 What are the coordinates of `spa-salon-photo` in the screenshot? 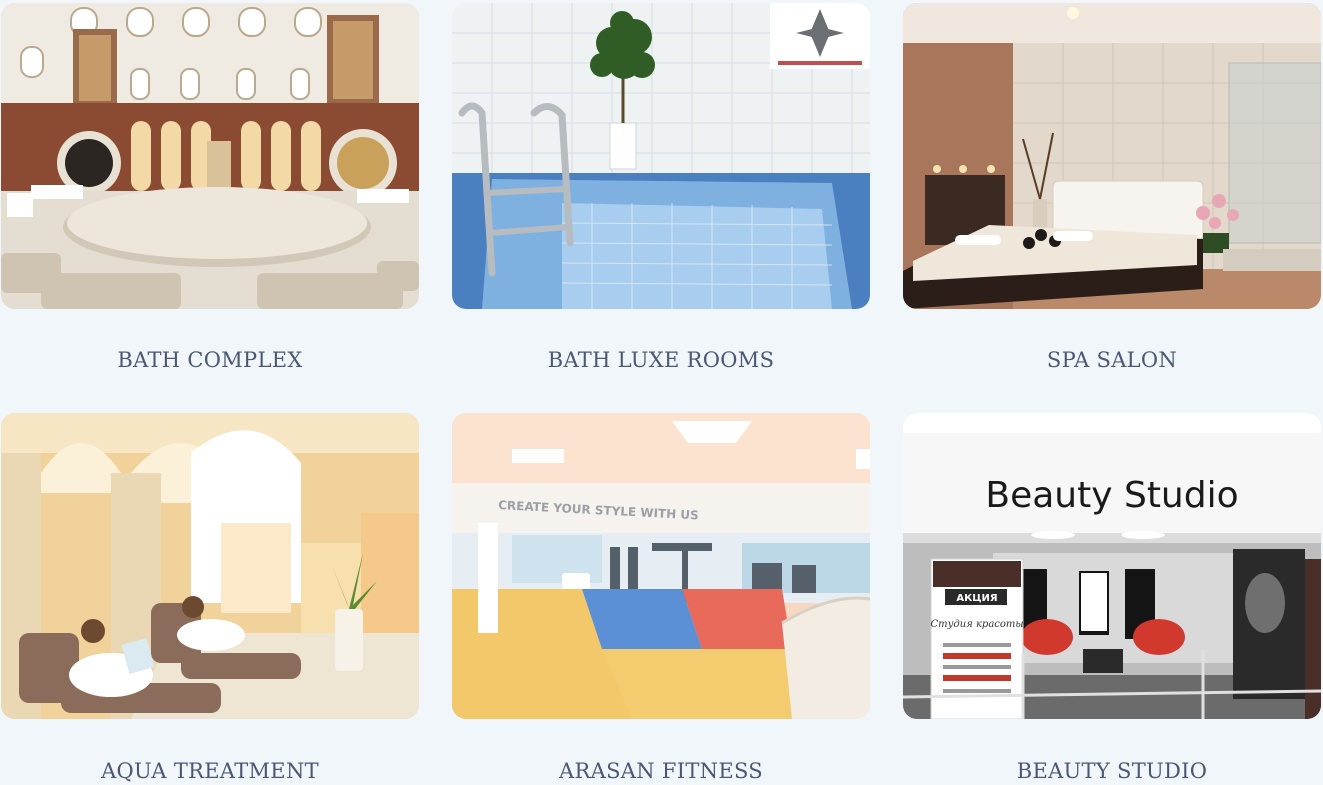 It's located at (1112, 156).